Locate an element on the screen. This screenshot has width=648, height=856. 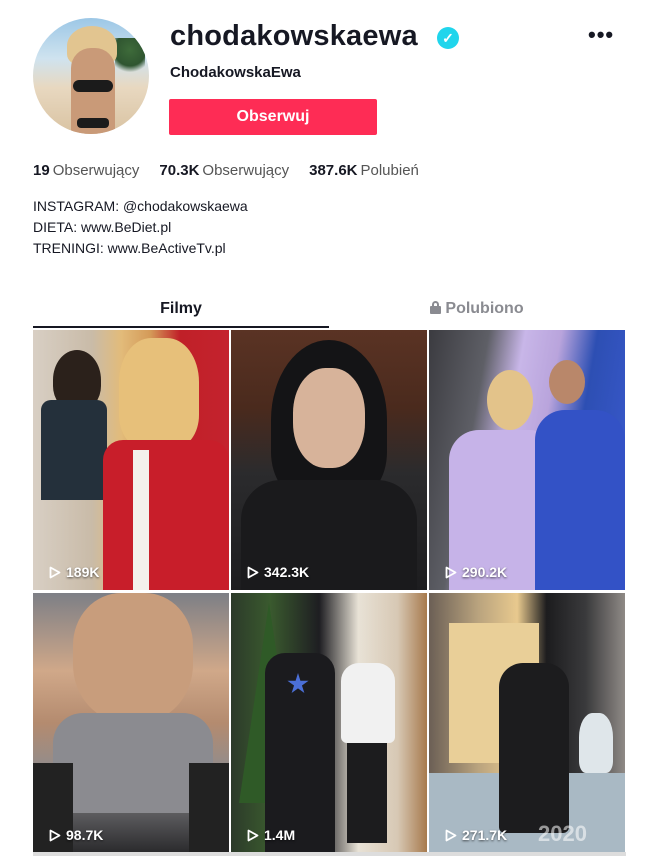
hoodie-shape is located at coordinates (368, 703).